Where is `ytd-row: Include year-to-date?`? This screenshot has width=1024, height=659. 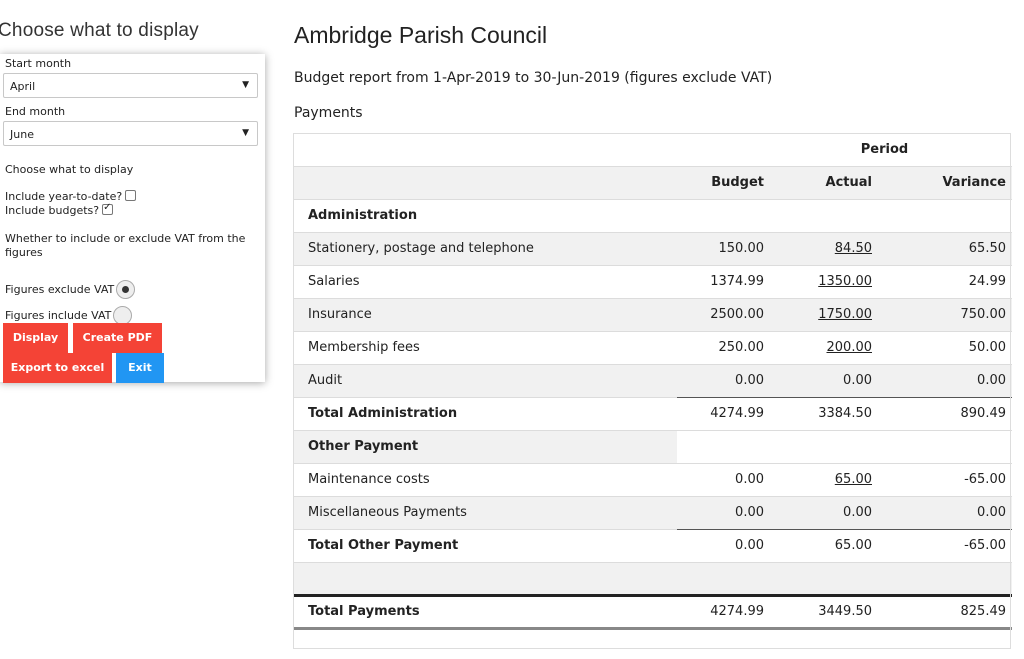 ytd-row: Include year-to-date? is located at coordinates (71, 196).